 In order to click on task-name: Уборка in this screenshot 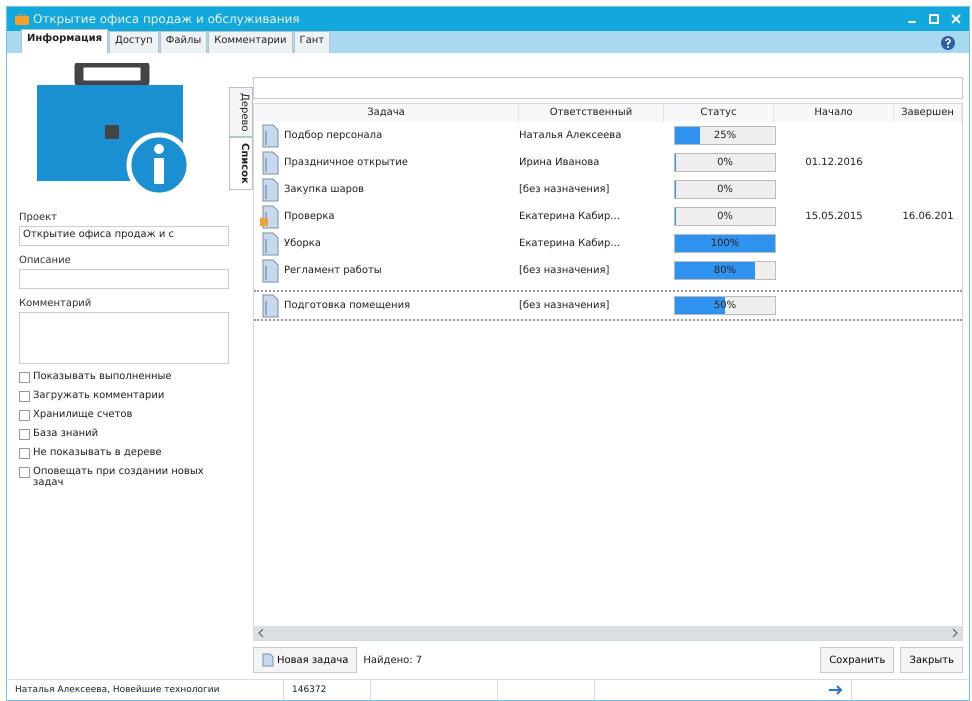, I will do `click(302, 243)`.